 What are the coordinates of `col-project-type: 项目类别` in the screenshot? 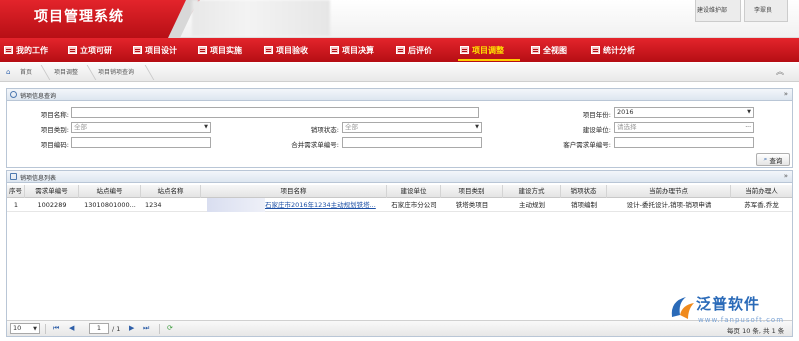 It's located at (472, 191).